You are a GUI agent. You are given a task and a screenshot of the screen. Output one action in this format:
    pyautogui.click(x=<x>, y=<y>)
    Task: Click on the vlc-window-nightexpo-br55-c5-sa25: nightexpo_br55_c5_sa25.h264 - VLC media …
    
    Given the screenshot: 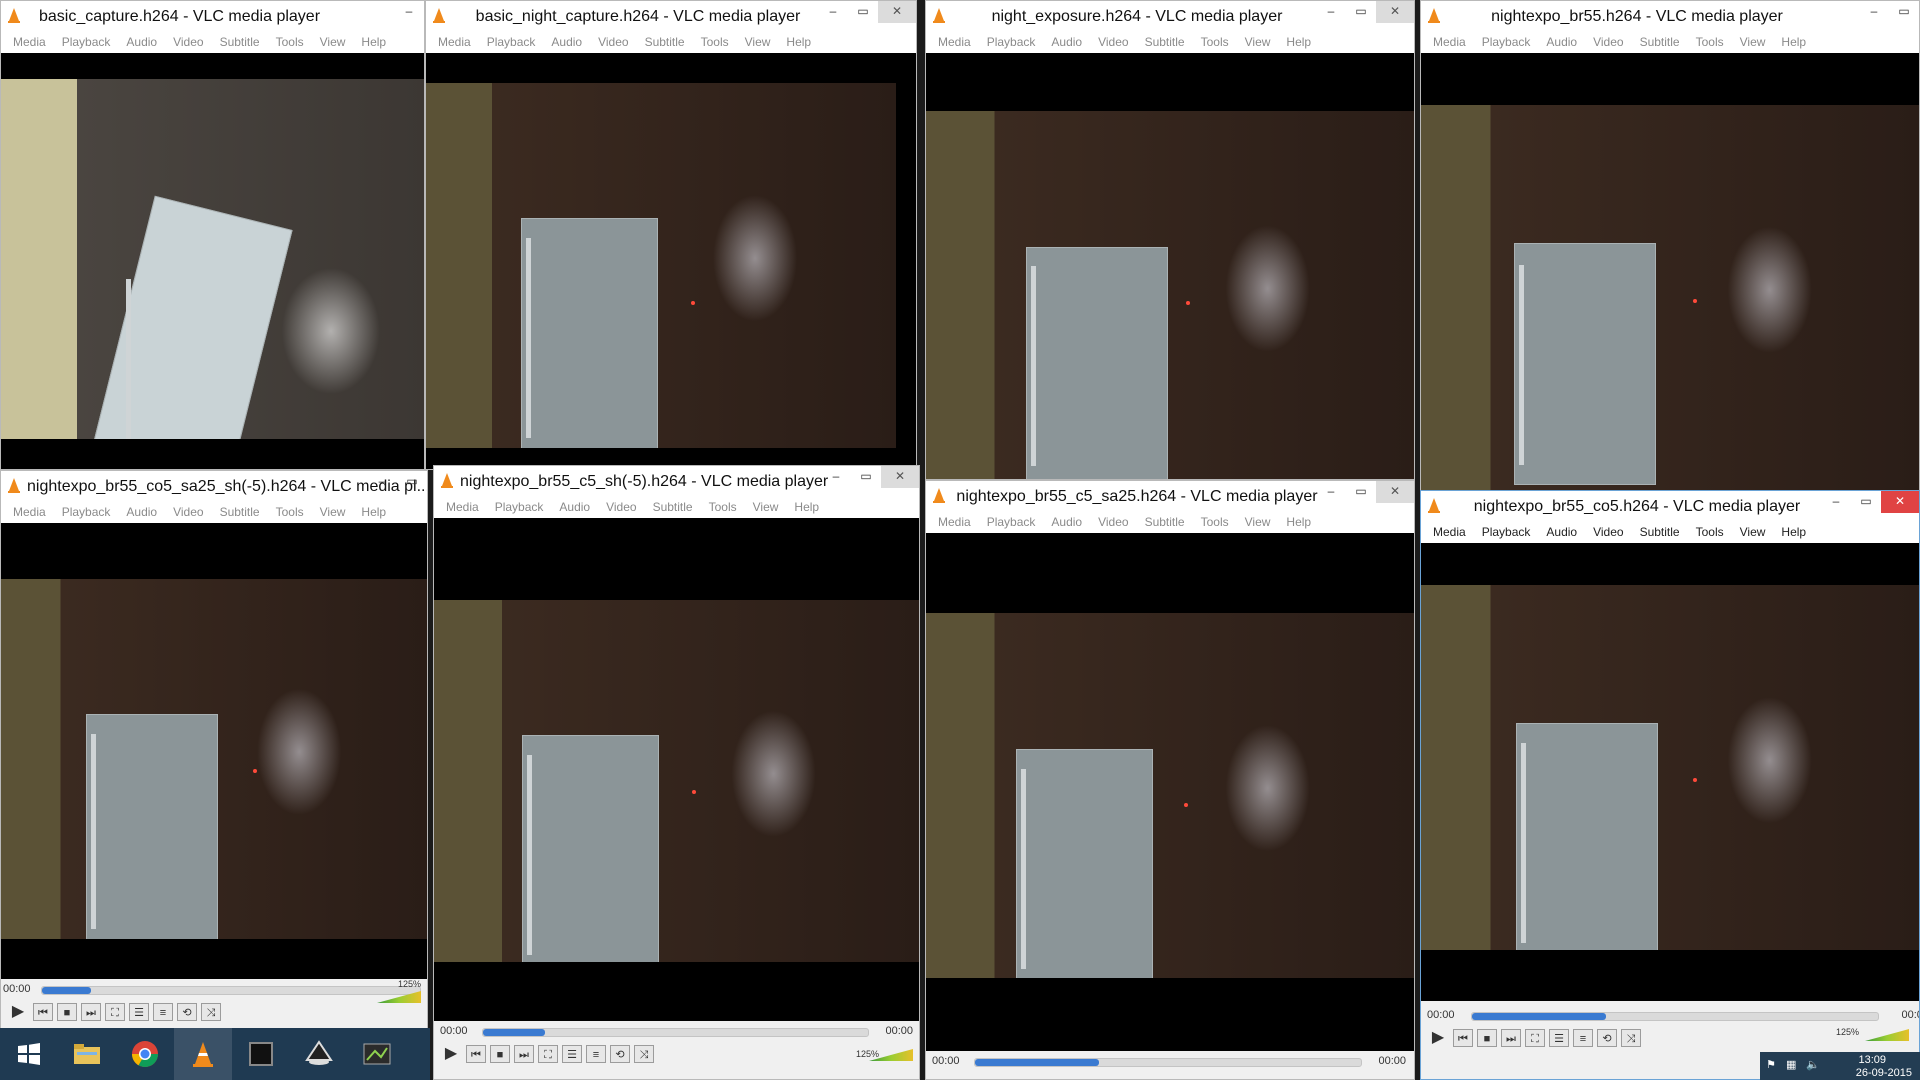 What is the action you would take?
    pyautogui.click(x=1170, y=780)
    